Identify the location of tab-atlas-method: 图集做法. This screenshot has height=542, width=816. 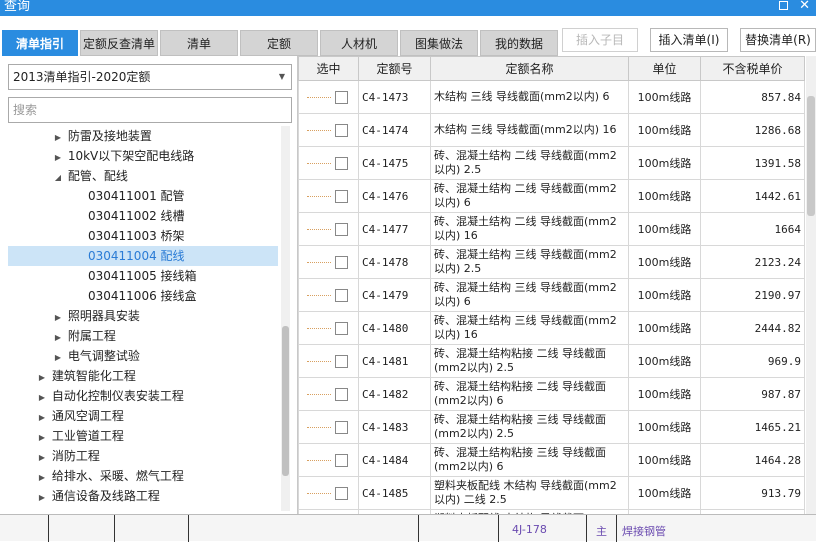
(439, 43).